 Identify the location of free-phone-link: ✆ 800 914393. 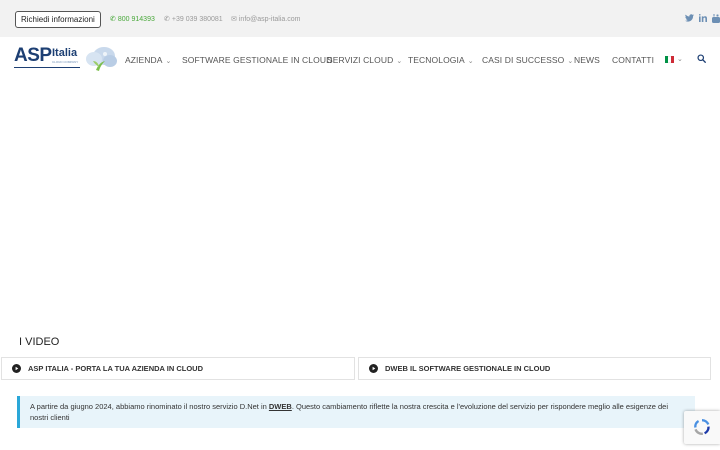
(132, 19).